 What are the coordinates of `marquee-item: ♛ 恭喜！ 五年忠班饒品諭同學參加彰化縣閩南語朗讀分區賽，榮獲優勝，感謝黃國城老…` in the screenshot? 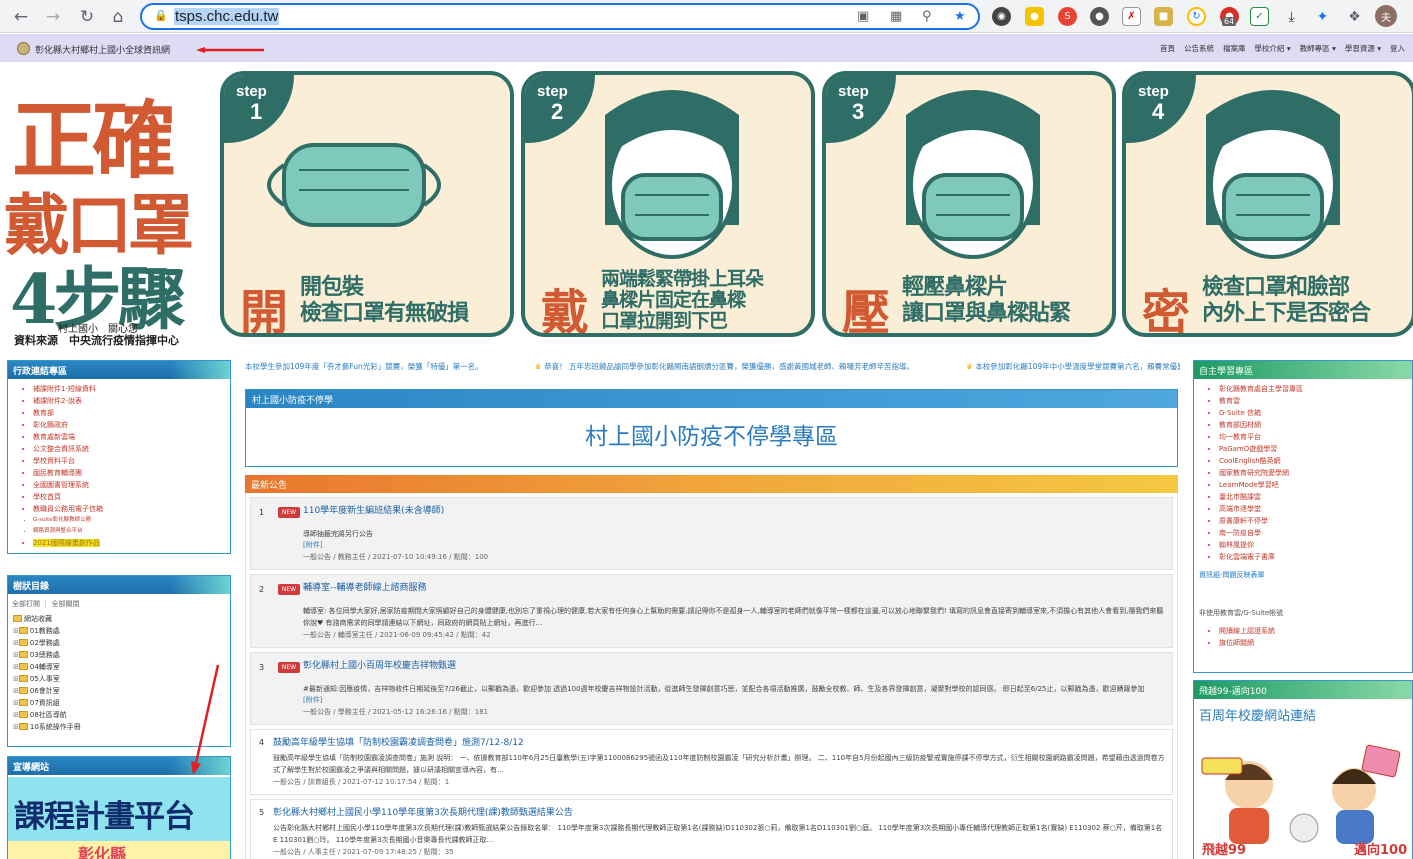 It's located at (737, 366).